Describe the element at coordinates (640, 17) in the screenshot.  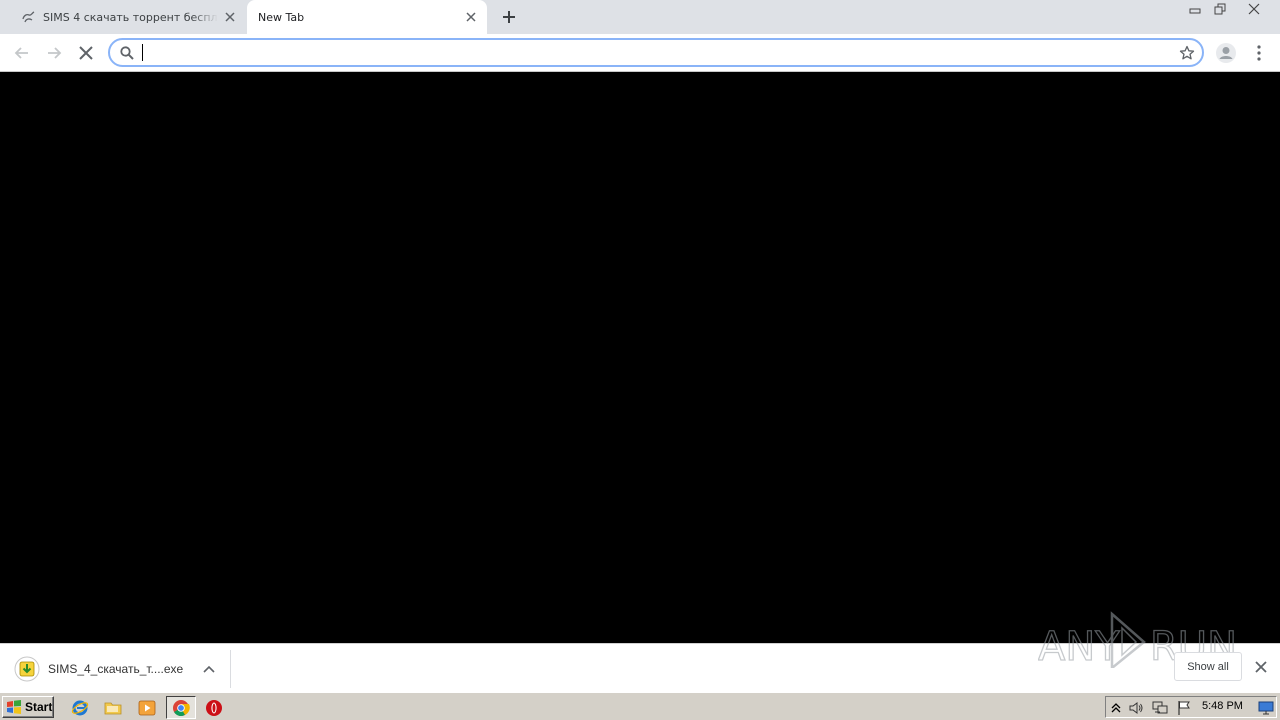
I see `tab-strip: SIMS 4 скачать торрент бесплатно New Tab` at that location.